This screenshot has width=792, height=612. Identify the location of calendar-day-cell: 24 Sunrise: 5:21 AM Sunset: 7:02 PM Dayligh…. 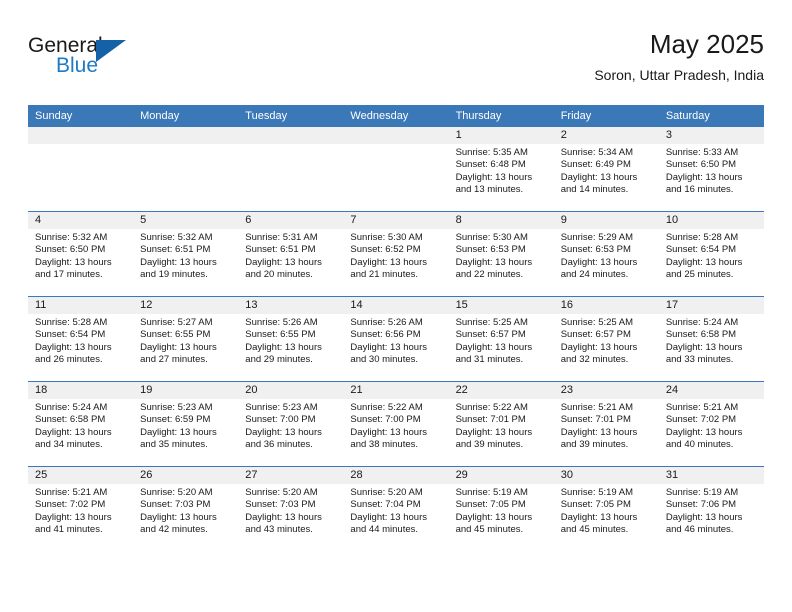
(711, 424).